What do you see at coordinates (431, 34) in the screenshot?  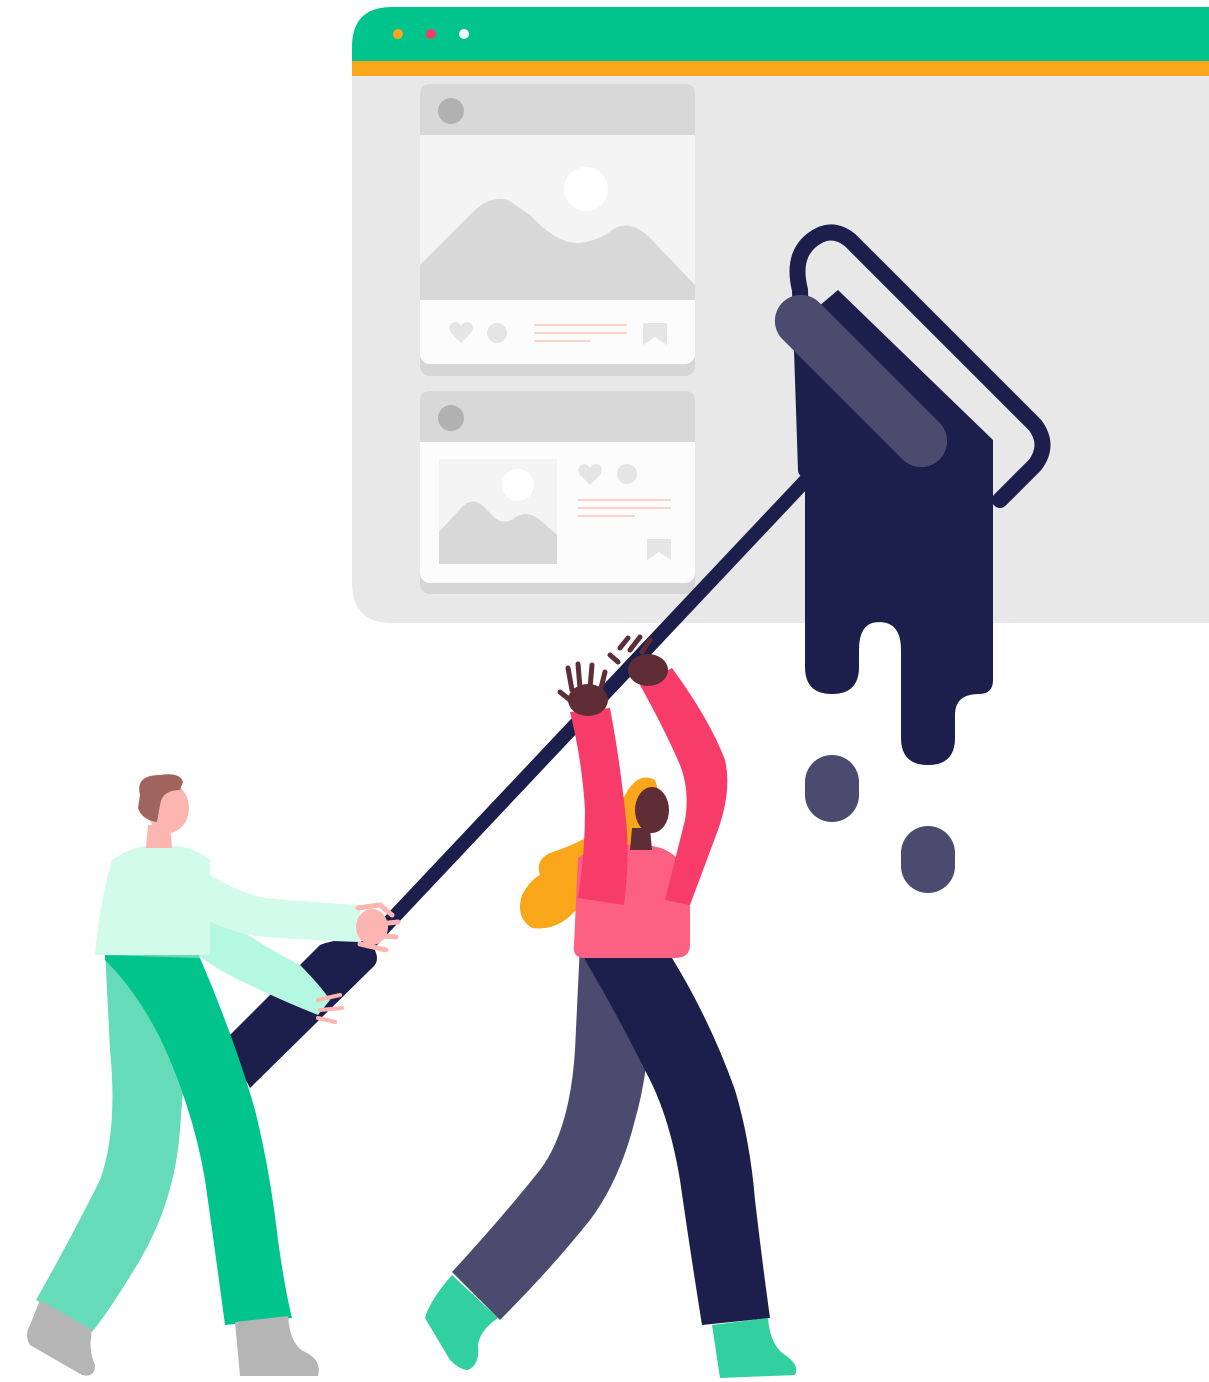 I see `window-dot-pink` at bounding box center [431, 34].